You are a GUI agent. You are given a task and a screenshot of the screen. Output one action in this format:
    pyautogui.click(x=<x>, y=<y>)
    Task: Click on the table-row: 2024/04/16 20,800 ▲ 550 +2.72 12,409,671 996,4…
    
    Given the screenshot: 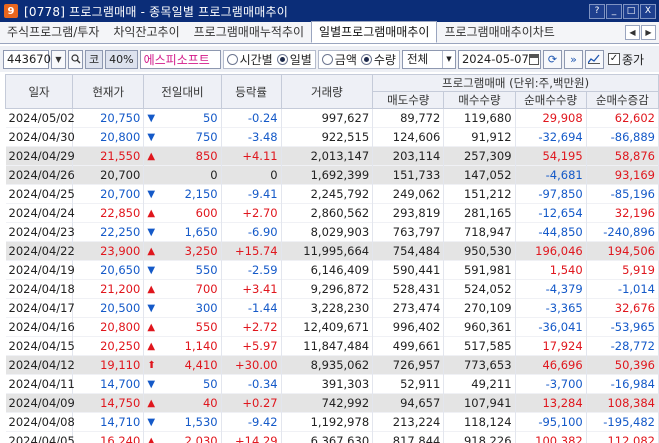 What is the action you would take?
    pyautogui.click(x=332, y=327)
    